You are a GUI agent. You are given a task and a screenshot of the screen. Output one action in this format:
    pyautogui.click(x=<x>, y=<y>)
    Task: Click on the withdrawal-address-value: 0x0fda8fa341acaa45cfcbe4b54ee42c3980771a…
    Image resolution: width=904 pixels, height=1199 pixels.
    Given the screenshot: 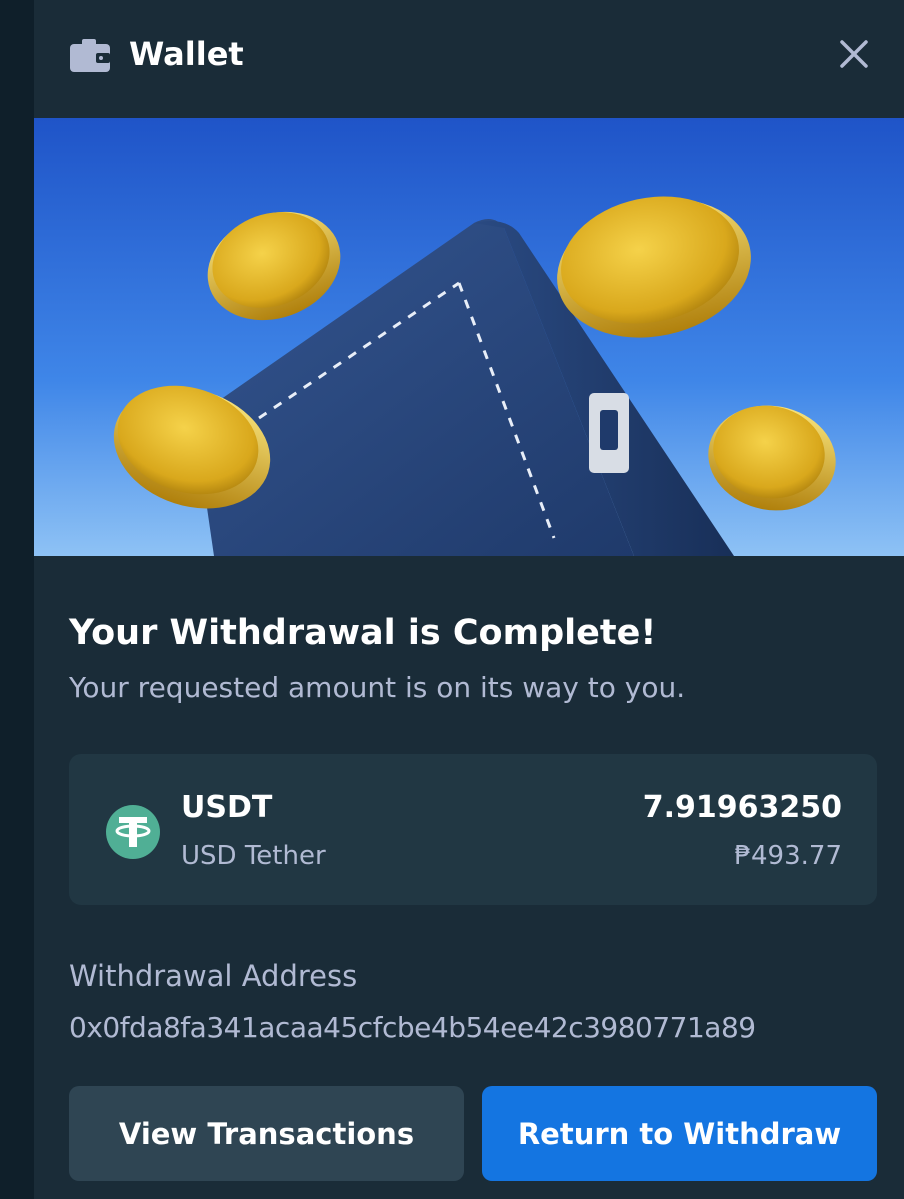 What is the action you would take?
    pyautogui.click(x=412, y=1027)
    